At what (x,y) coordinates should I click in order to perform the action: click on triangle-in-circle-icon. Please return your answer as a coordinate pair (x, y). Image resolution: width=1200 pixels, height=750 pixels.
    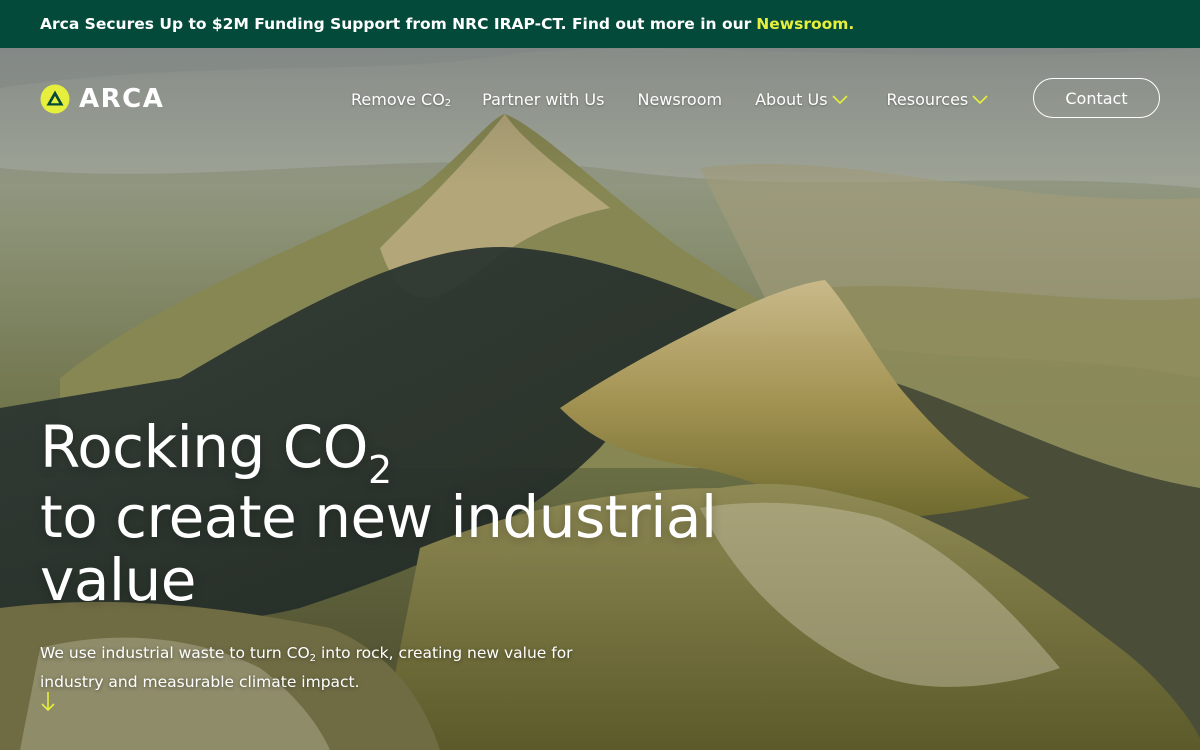
    Looking at the image, I should click on (55, 99).